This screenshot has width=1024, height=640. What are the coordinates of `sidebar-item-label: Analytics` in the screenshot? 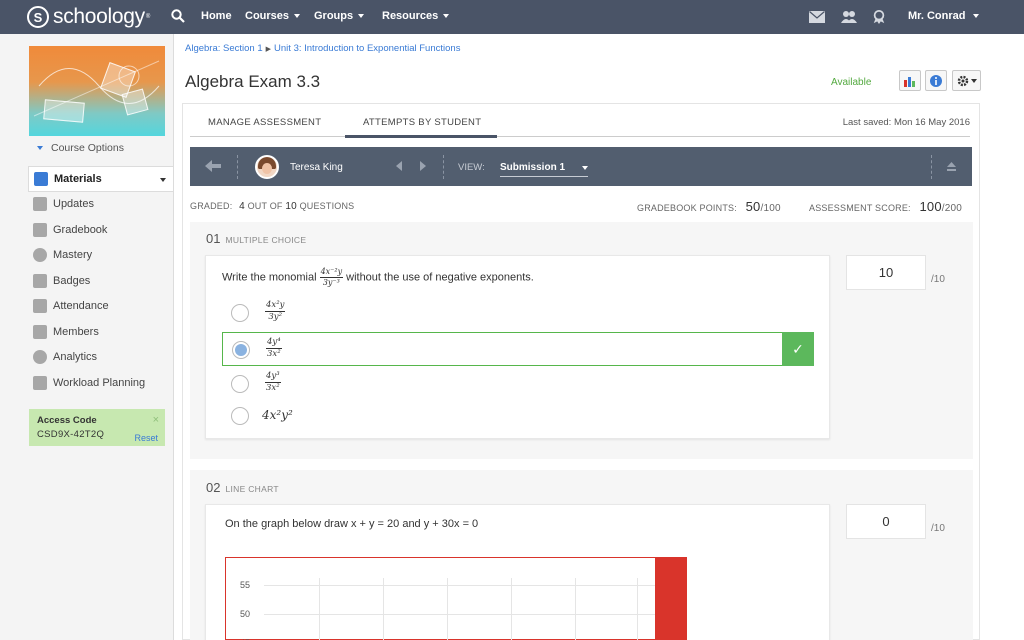 It's located at (75, 357).